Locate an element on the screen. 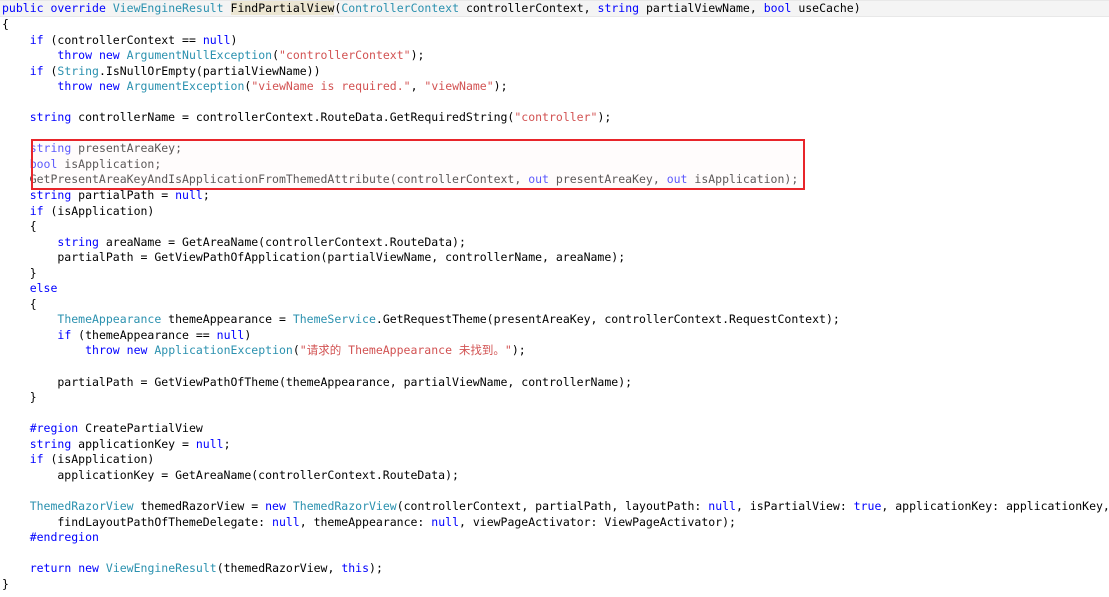  code-token-plain: ( is located at coordinates (296, 350).